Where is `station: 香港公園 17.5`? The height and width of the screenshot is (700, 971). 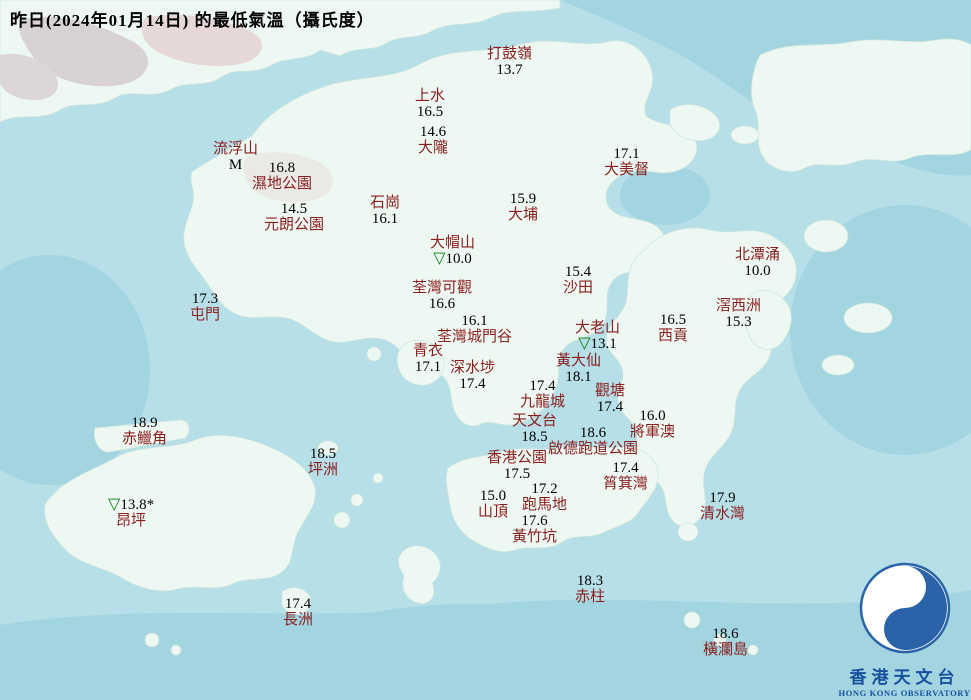
station: 香港公園 17.5 is located at coordinates (517, 466).